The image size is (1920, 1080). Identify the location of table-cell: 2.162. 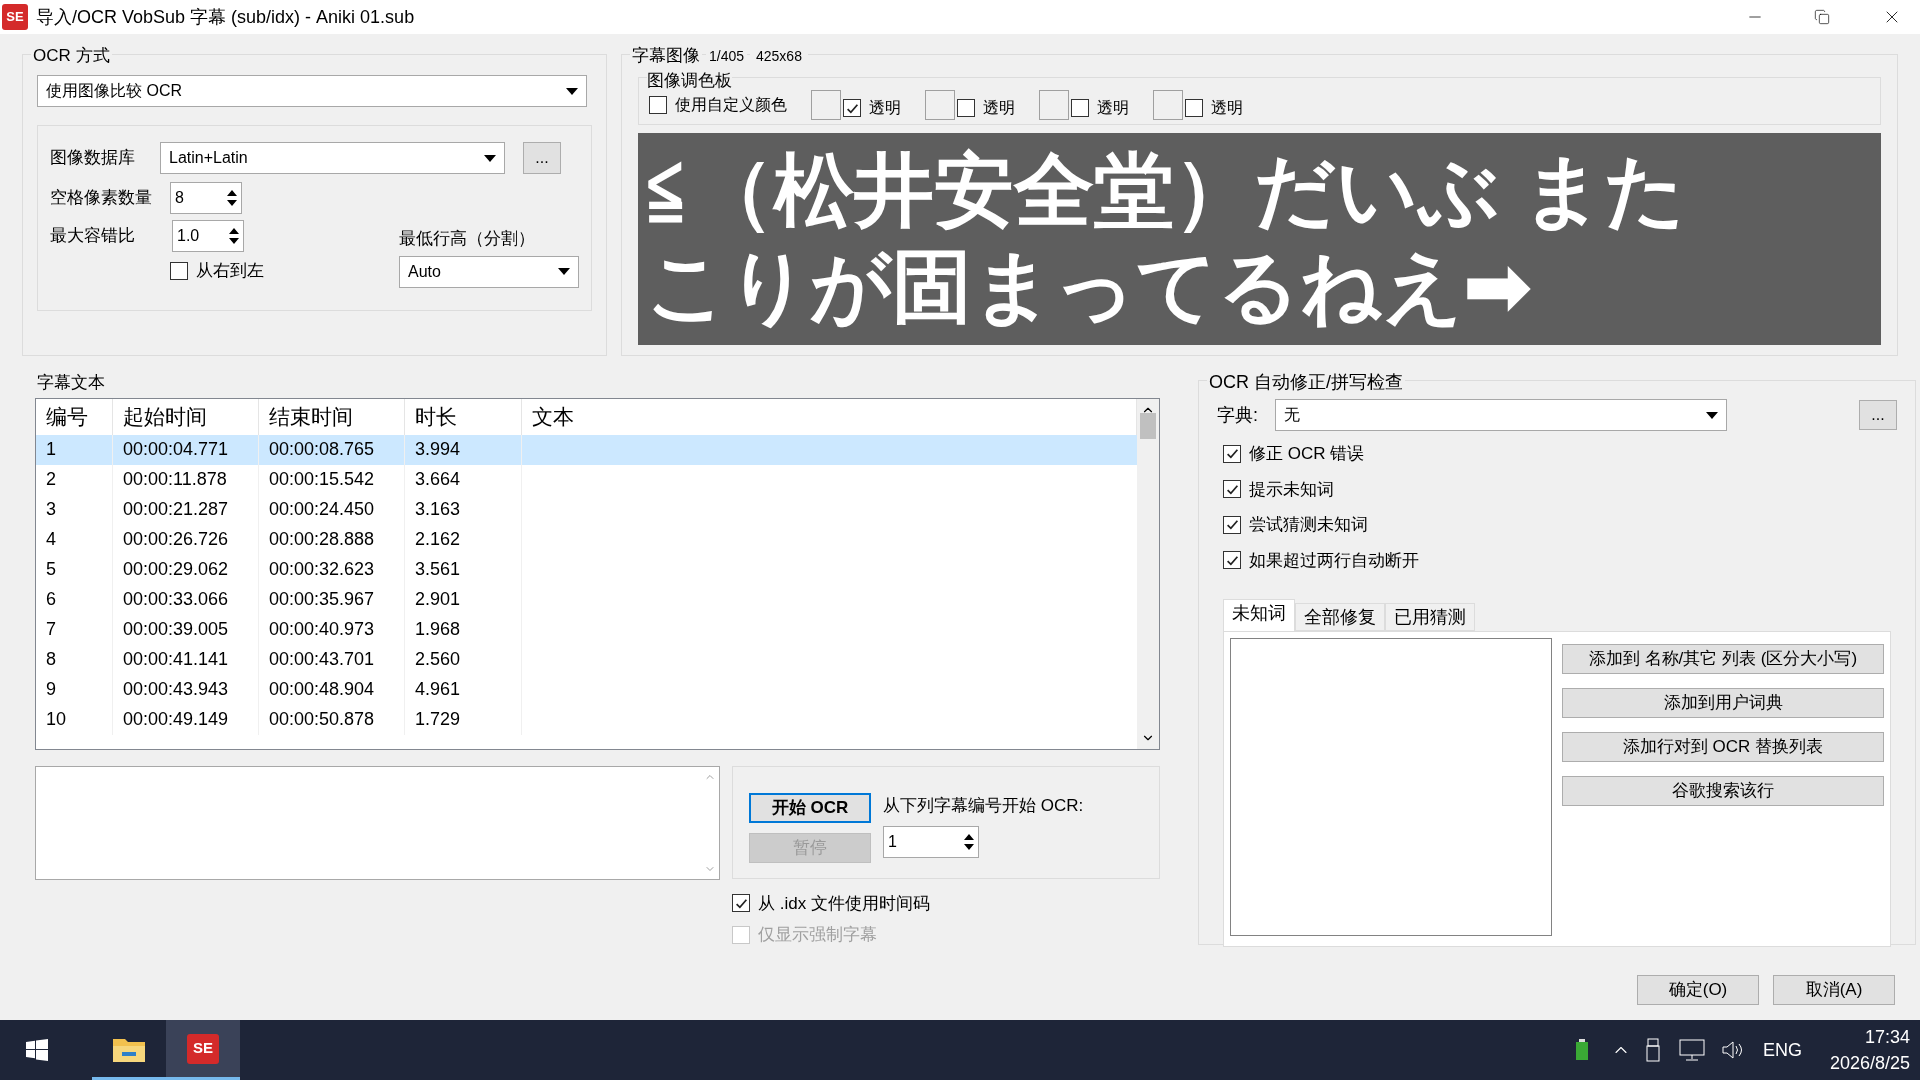
(463, 539).